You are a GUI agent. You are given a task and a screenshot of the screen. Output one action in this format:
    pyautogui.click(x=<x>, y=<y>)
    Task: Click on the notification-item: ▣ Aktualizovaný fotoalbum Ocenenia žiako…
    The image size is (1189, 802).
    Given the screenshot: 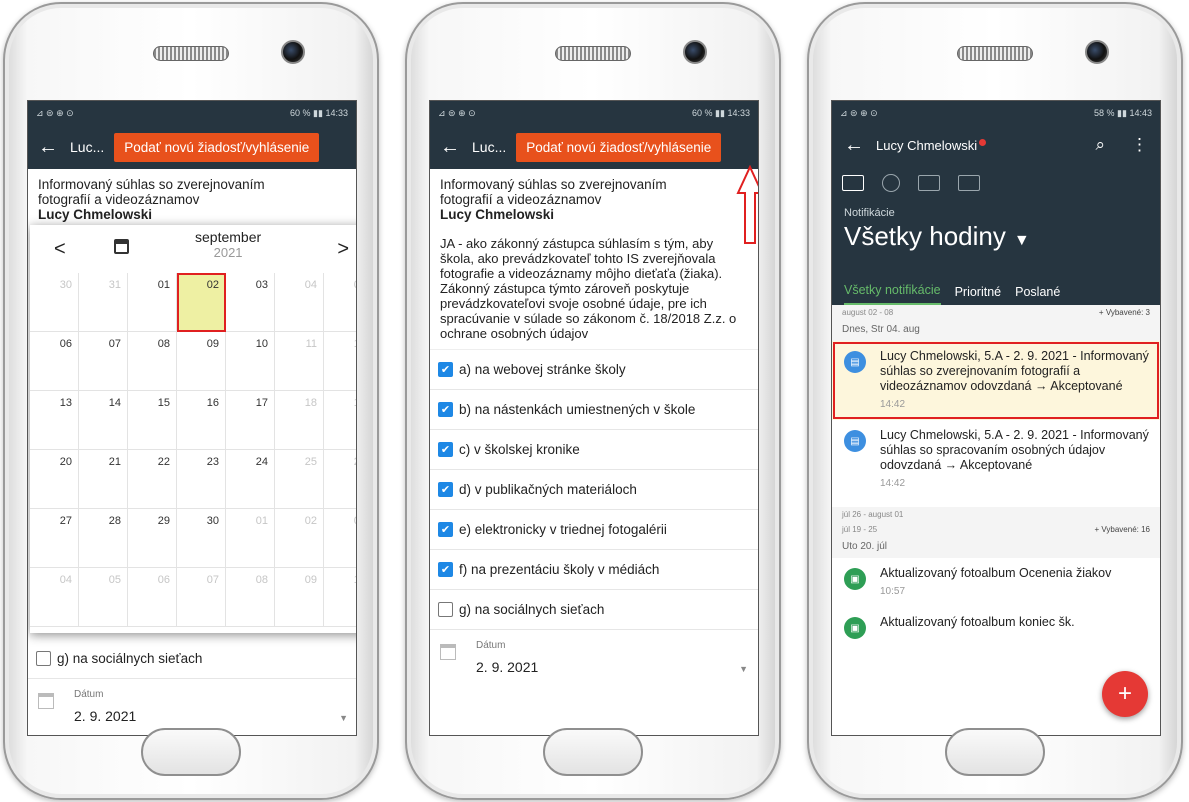 What is the action you would take?
    pyautogui.click(x=996, y=582)
    